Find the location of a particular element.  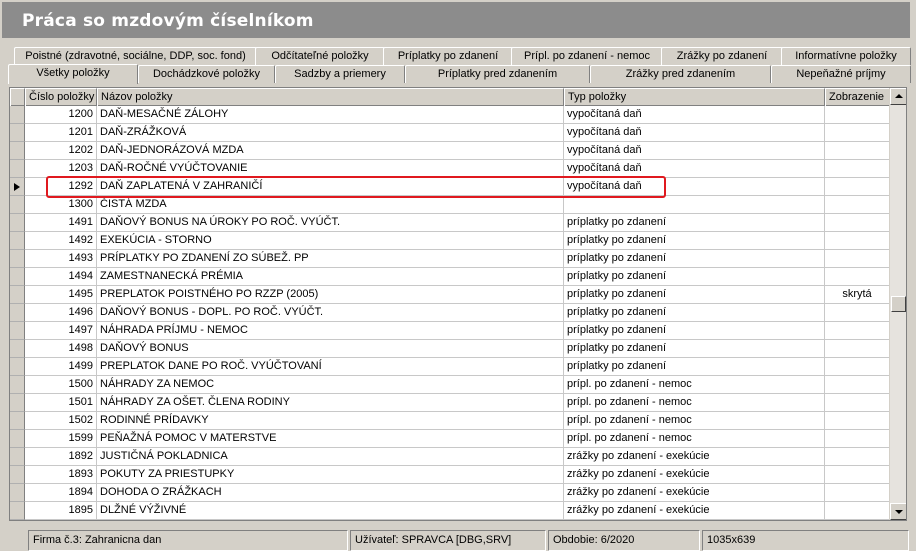

cell-zobrazenie: skrytá is located at coordinates (857, 295).